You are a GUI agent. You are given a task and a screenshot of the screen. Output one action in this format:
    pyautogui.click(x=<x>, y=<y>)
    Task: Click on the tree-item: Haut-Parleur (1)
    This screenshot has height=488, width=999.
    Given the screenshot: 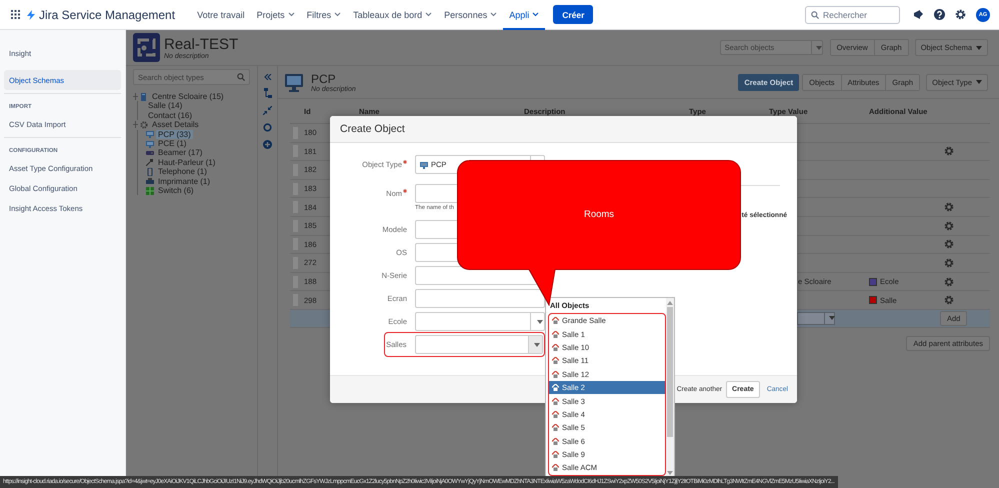 What is the action you would take?
    pyautogui.click(x=187, y=163)
    